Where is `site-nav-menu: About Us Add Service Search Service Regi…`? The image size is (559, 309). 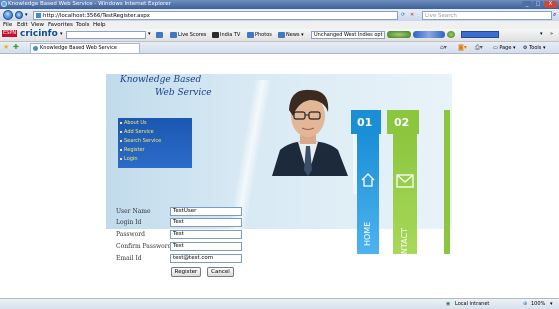
site-nav-menu: About Us Add Service Search Service Regi… is located at coordinates (155, 143).